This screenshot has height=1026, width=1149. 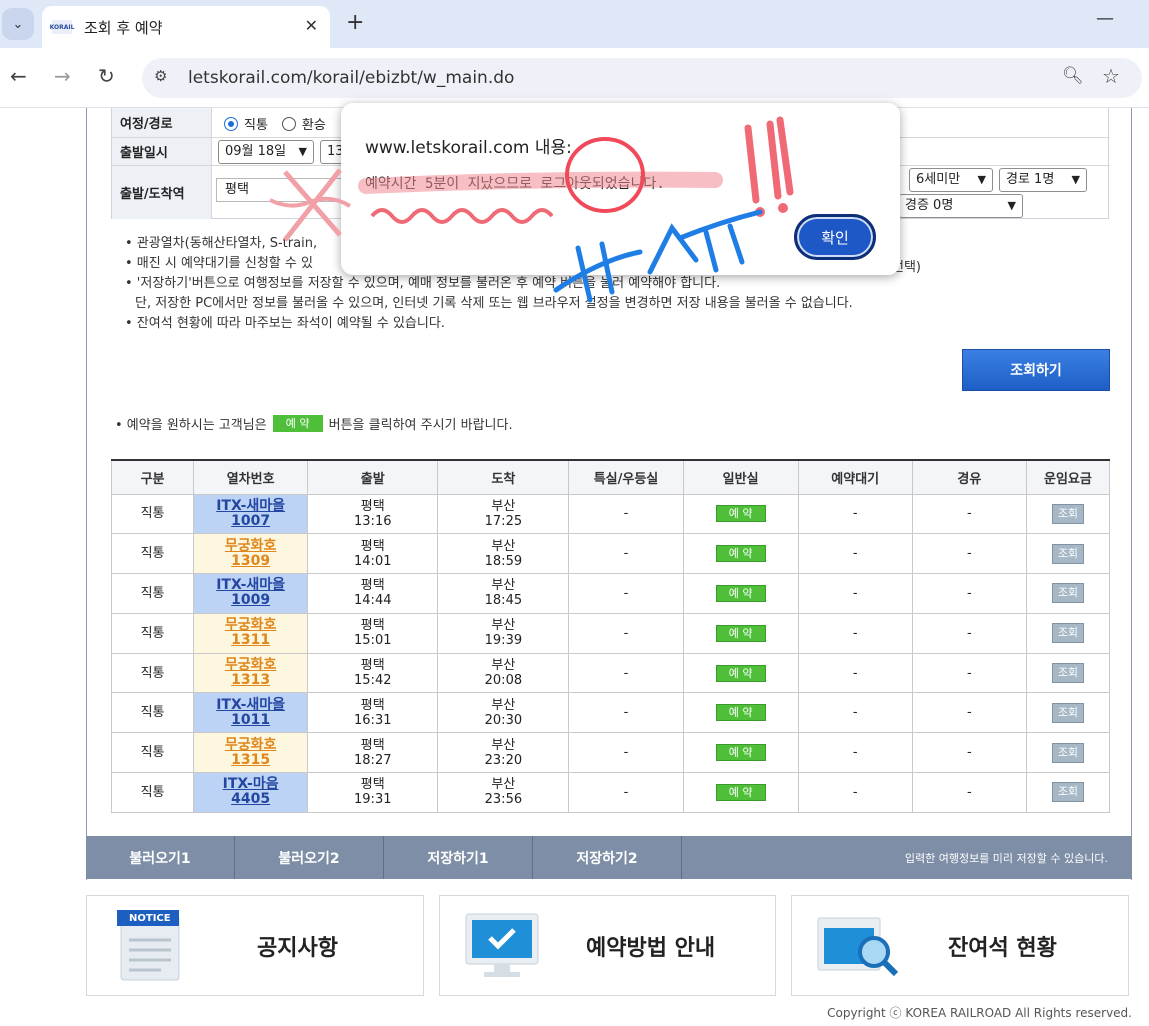 What do you see at coordinates (160, 857) in the screenshot?
I see `load1-button: 불러오기1` at bounding box center [160, 857].